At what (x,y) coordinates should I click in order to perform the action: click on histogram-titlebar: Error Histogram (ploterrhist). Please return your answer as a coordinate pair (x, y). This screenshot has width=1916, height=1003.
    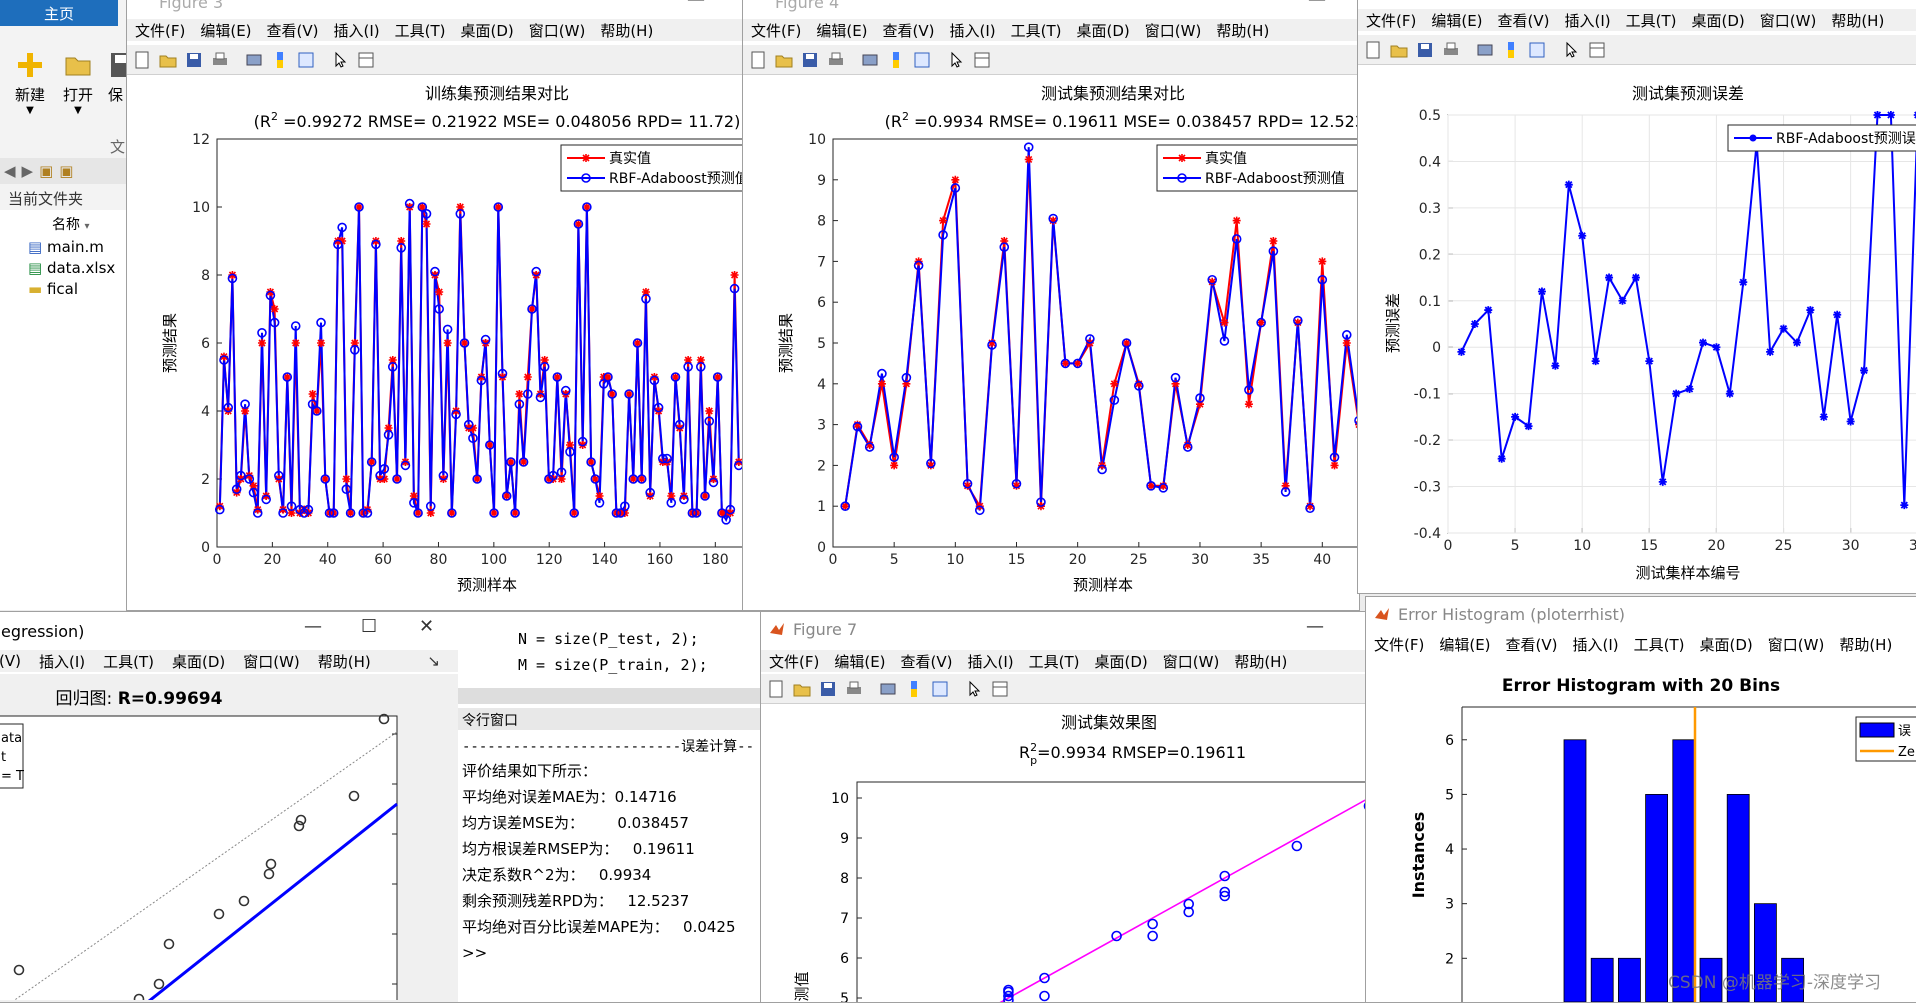
    Looking at the image, I should click on (1641, 614).